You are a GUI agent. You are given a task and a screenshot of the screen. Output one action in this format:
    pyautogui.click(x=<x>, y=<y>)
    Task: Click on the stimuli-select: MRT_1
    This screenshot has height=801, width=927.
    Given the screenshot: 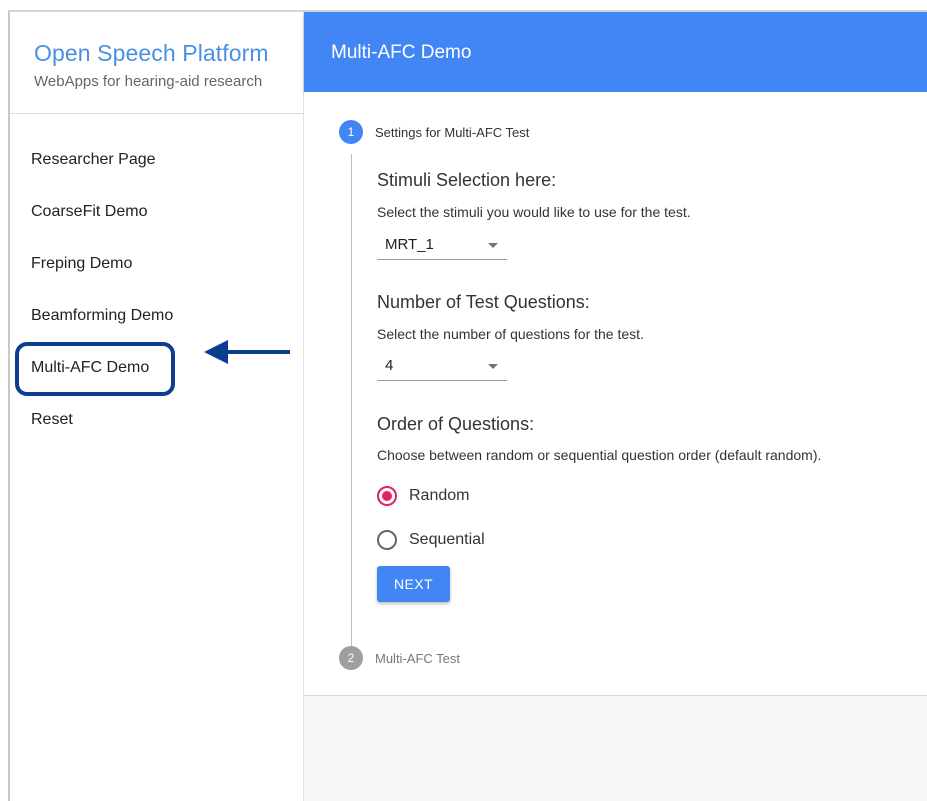 What is the action you would take?
    pyautogui.click(x=442, y=245)
    